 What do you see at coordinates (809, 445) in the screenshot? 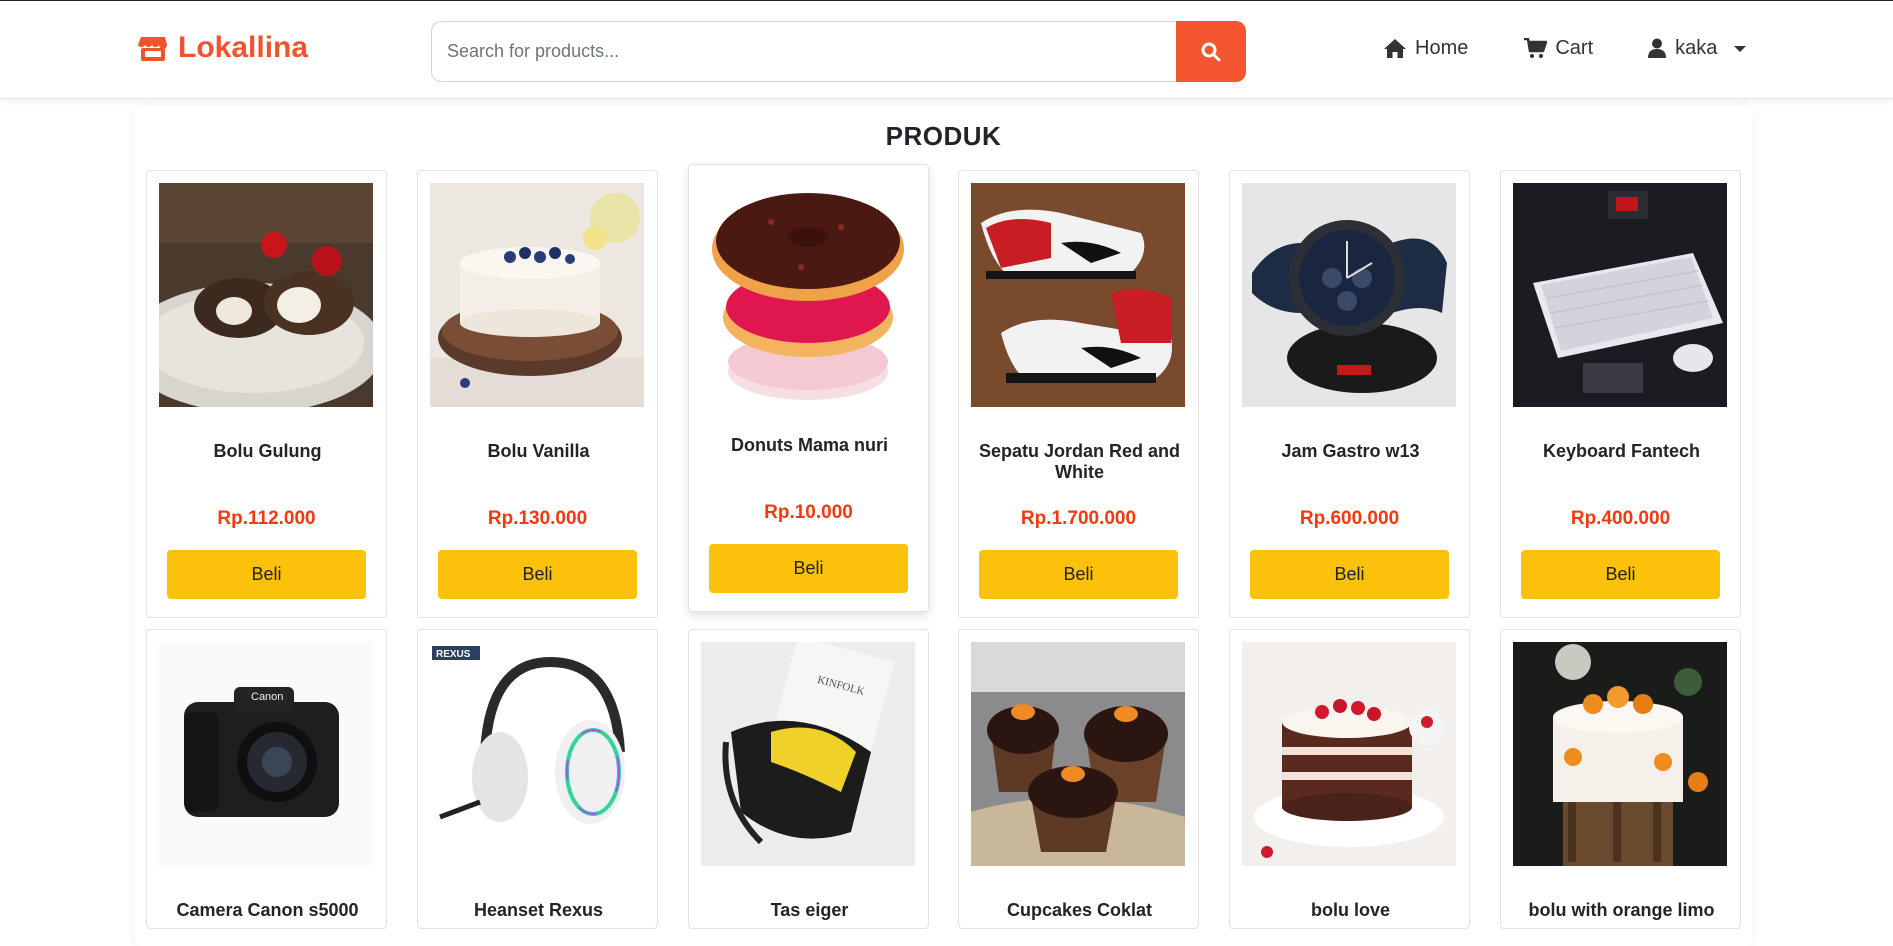
I see `product-name: Donuts Mama nuri` at bounding box center [809, 445].